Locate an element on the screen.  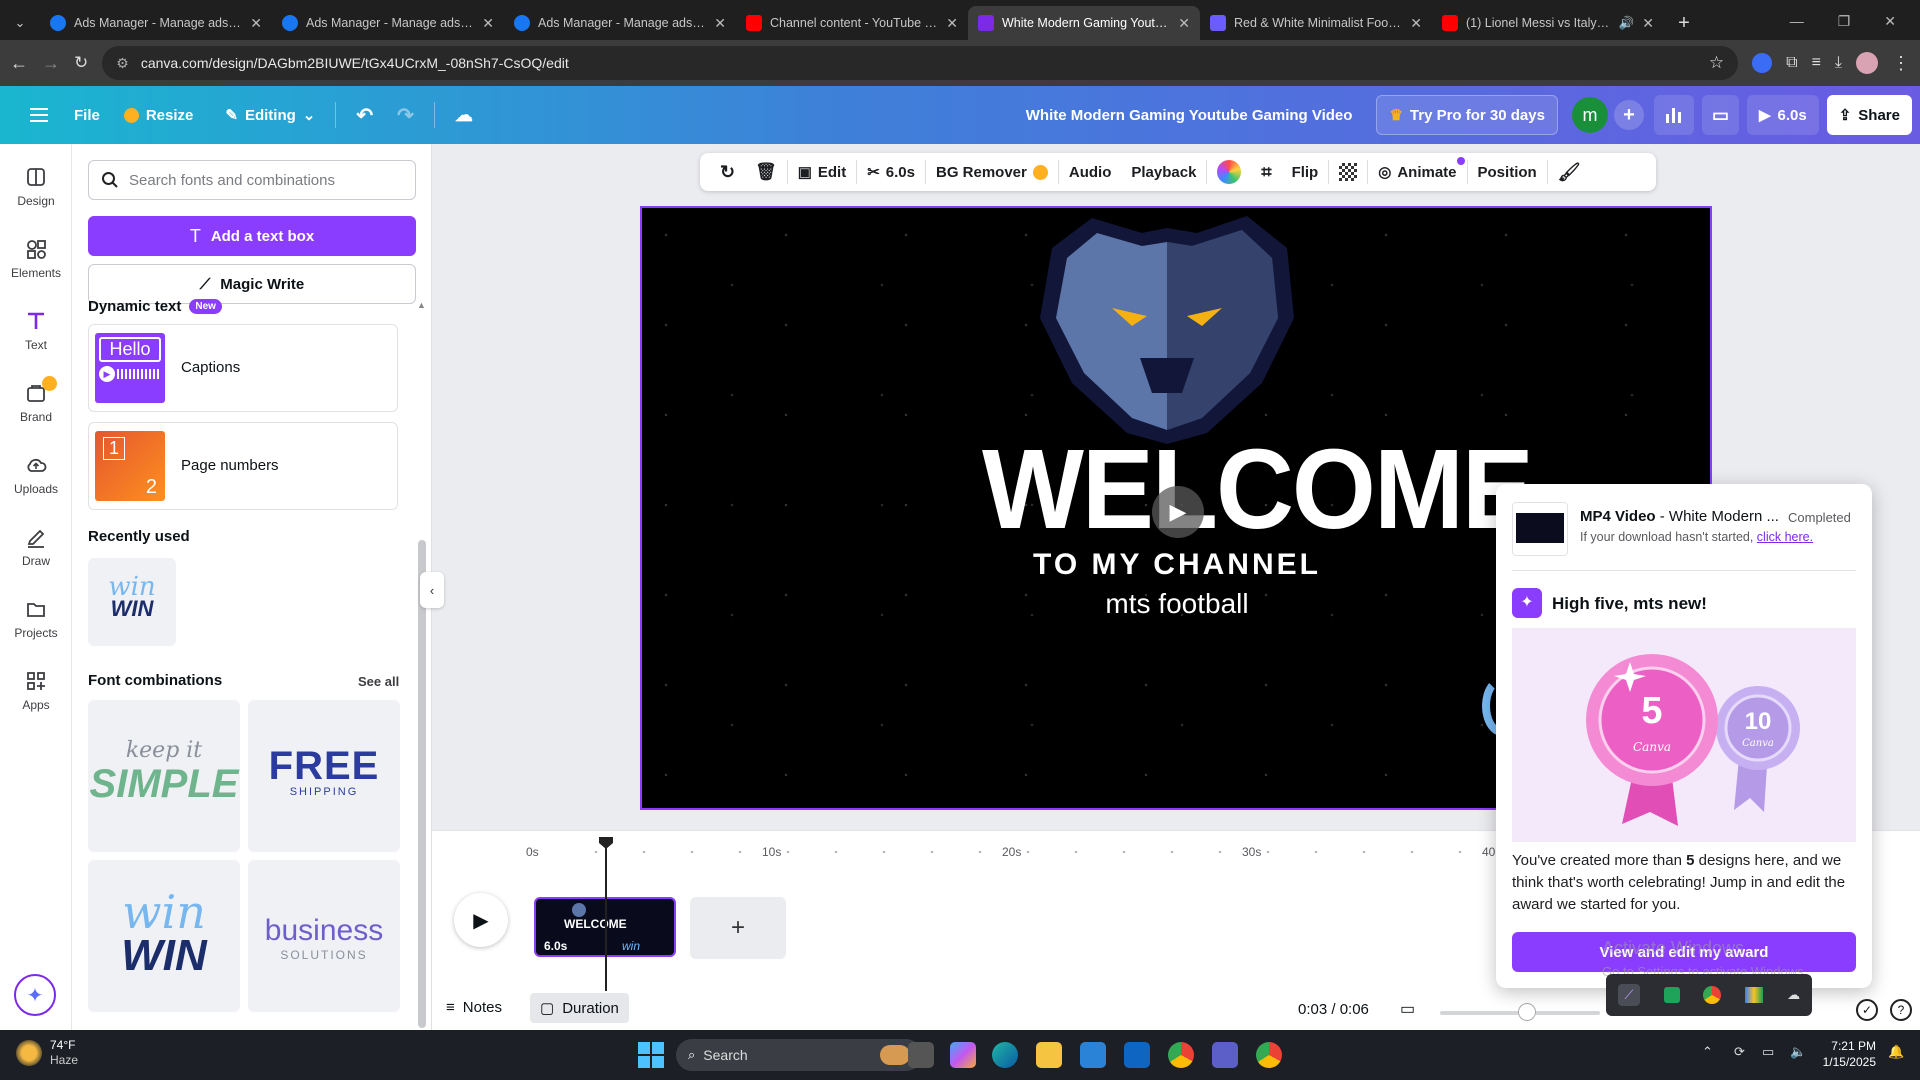
rail-apps: Apps is located at coordinates (36, 691).